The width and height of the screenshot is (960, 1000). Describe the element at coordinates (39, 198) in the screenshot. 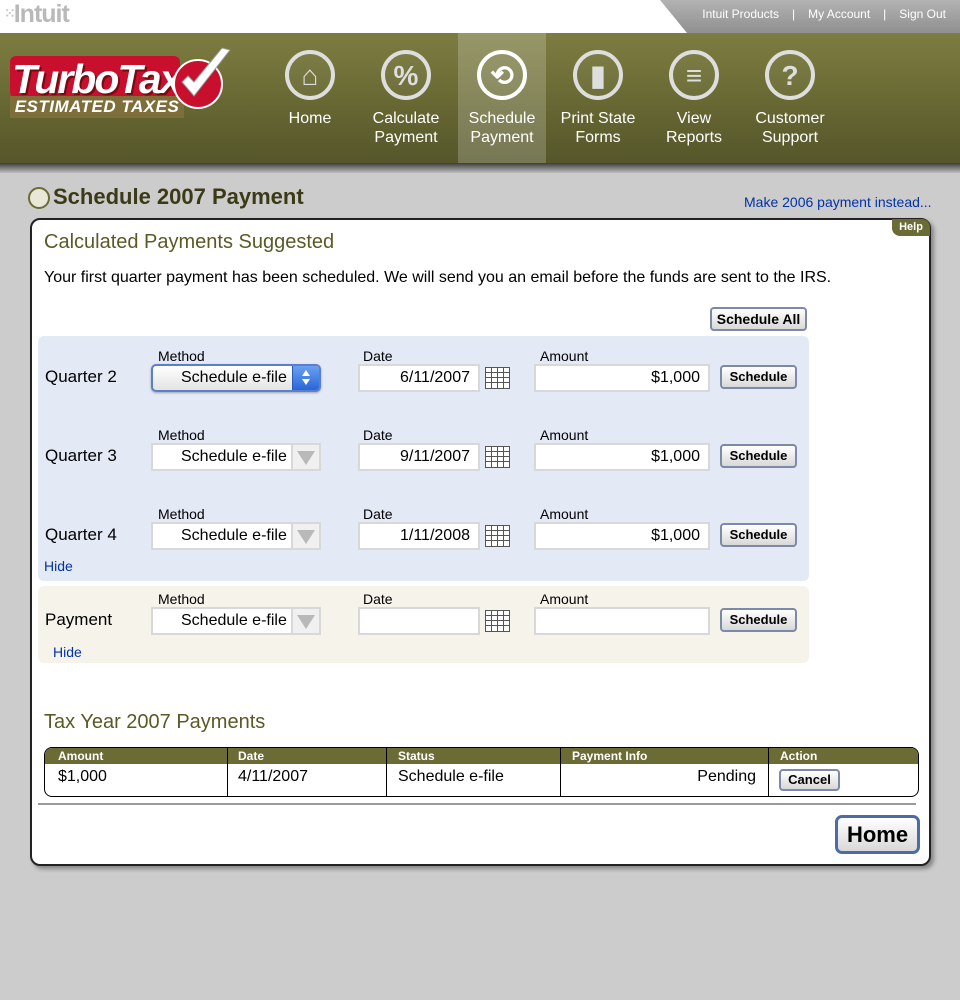

I see `schedule-icon` at that location.